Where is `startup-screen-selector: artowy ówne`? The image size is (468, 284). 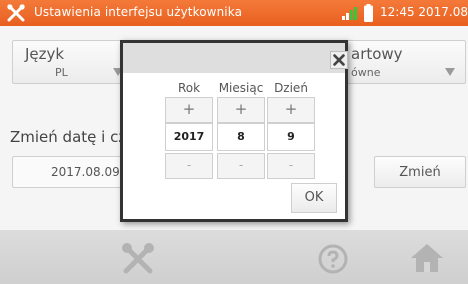 startup-screen-selector: artowy ówne is located at coordinates (402, 62).